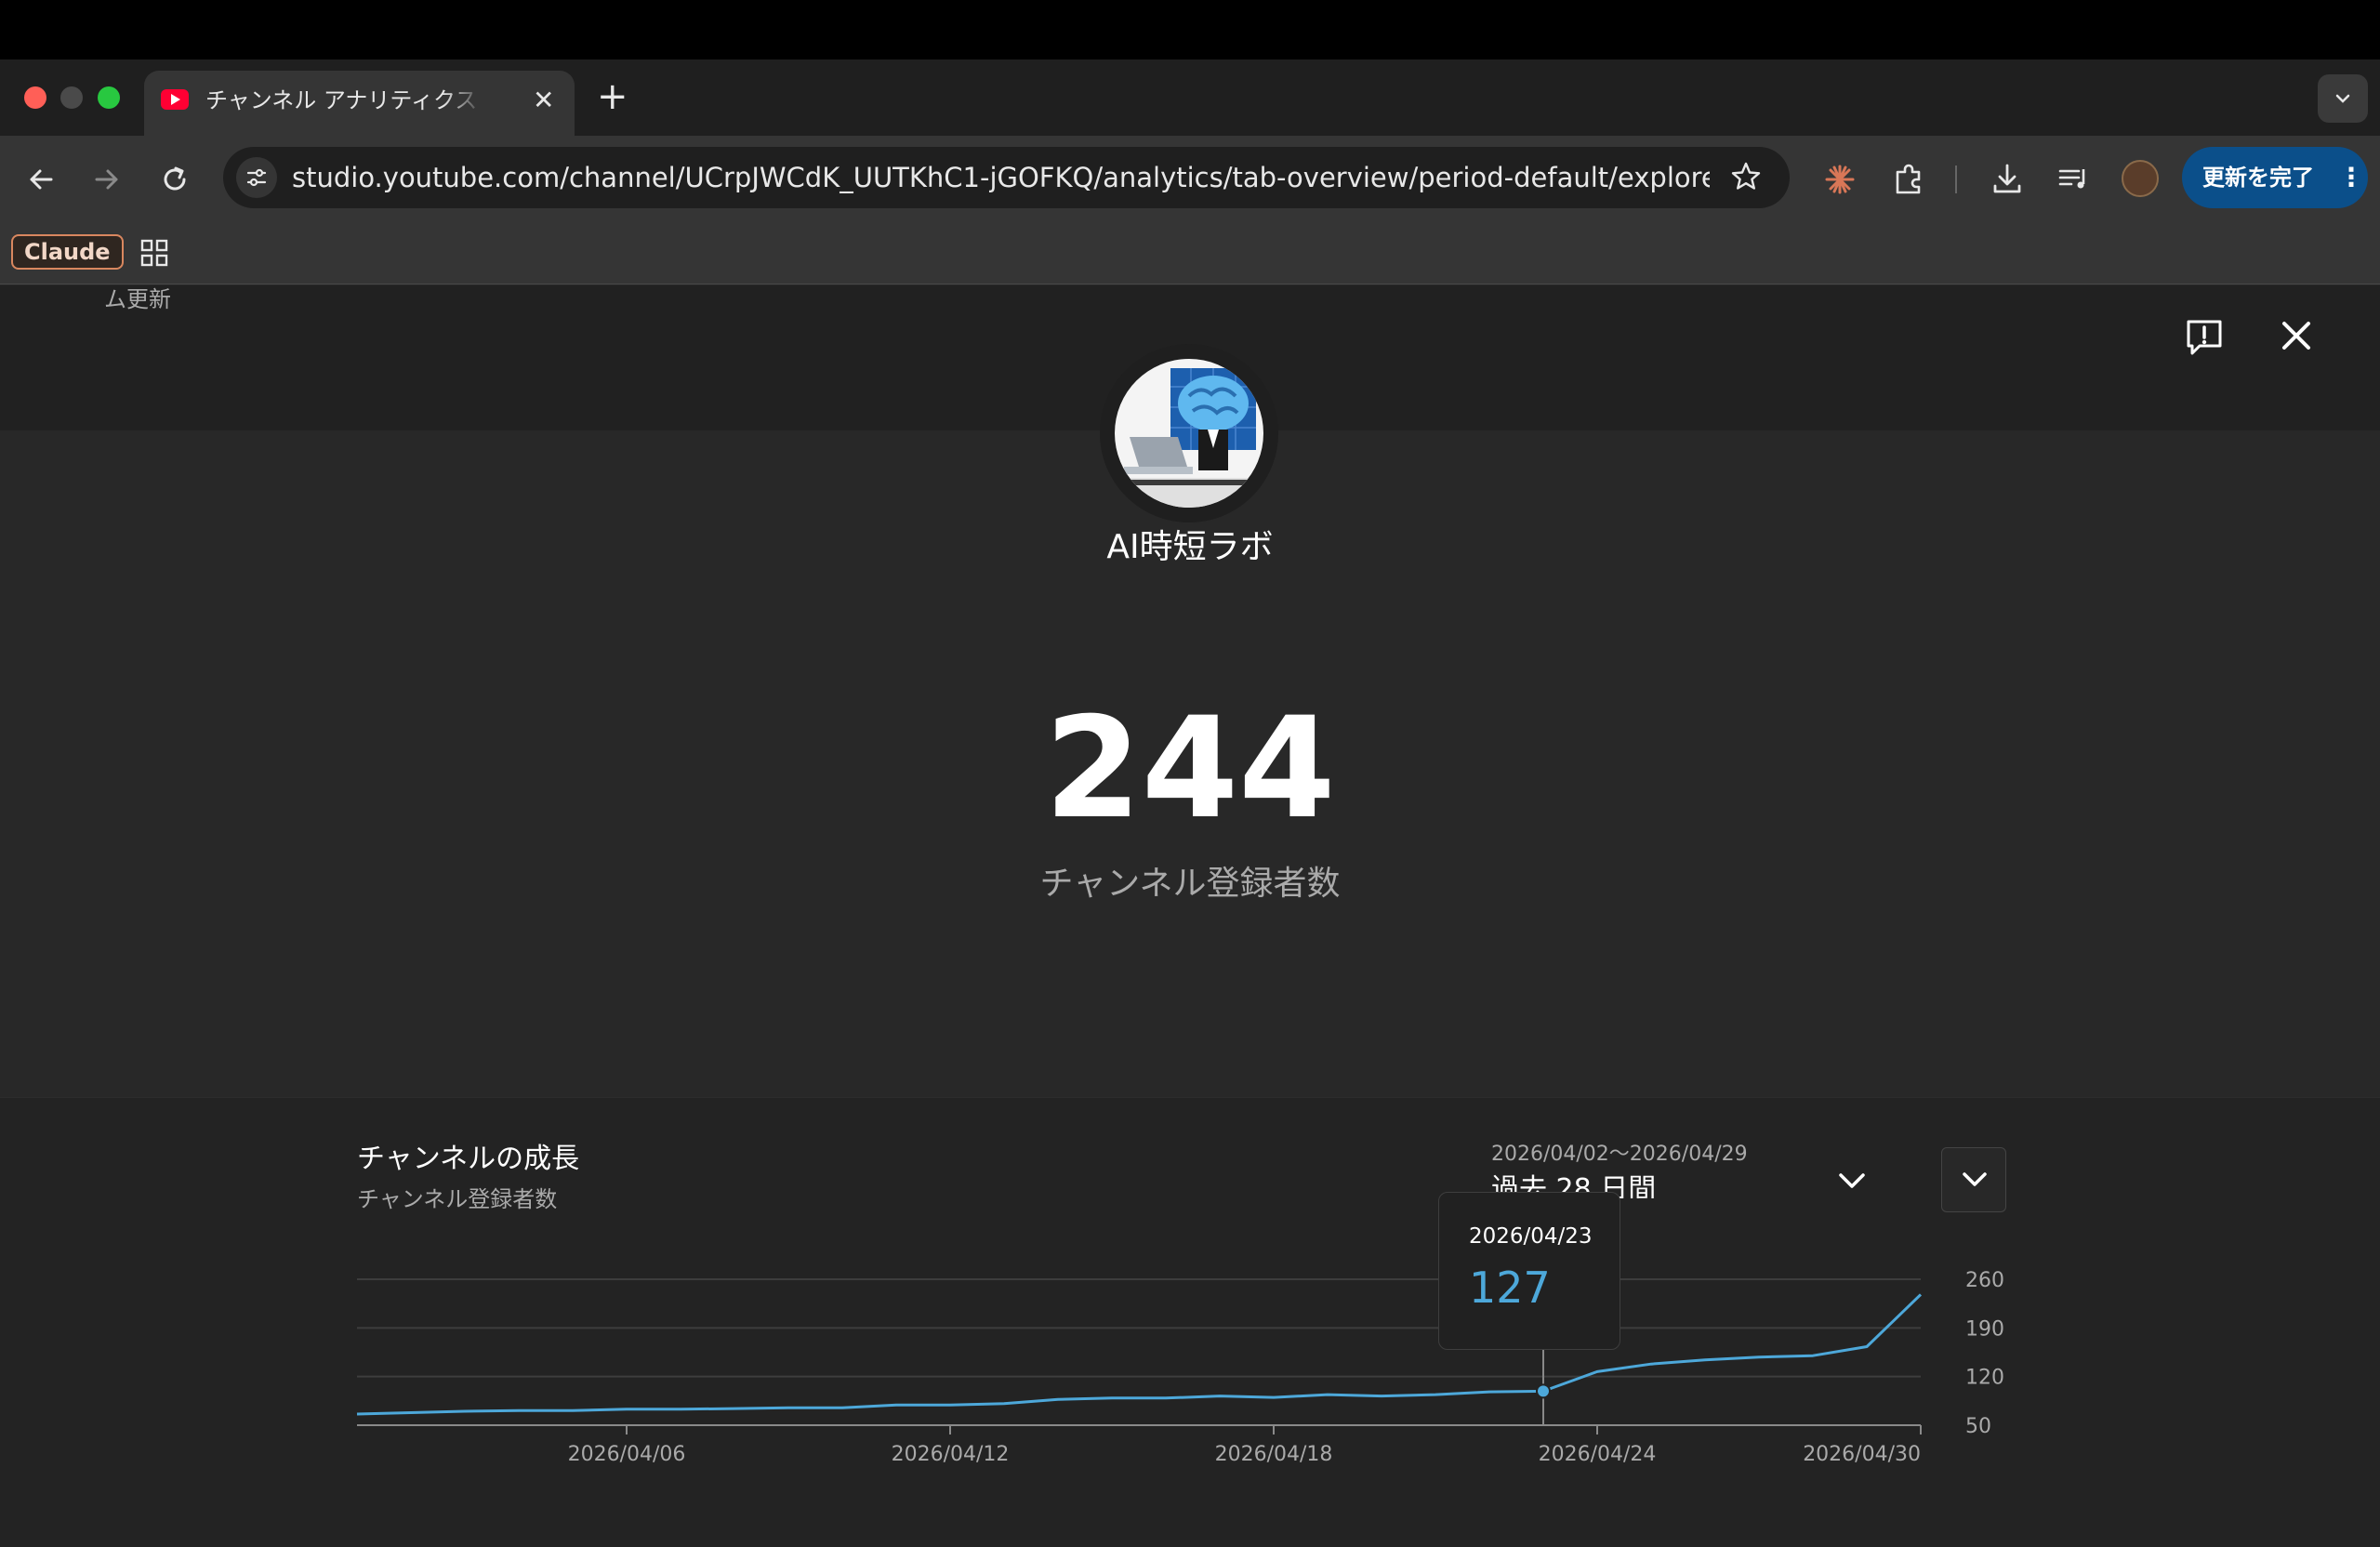 The width and height of the screenshot is (2380, 1547). Describe the element at coordinates (2351, 177) in the screenshot. I see `browser-menu-icon: ⋮` at that location.